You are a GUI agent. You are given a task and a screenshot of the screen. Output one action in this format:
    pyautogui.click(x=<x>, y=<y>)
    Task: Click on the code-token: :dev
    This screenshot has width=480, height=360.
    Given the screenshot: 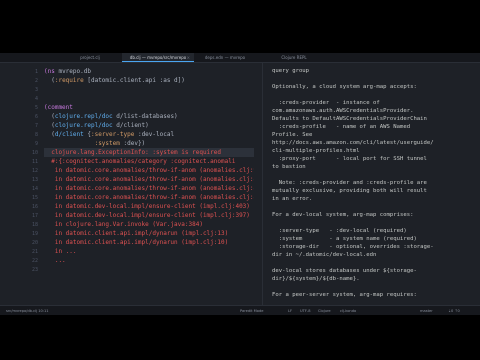 What is the action you would take?
    pyautogui.click(x=128, y=143)
    